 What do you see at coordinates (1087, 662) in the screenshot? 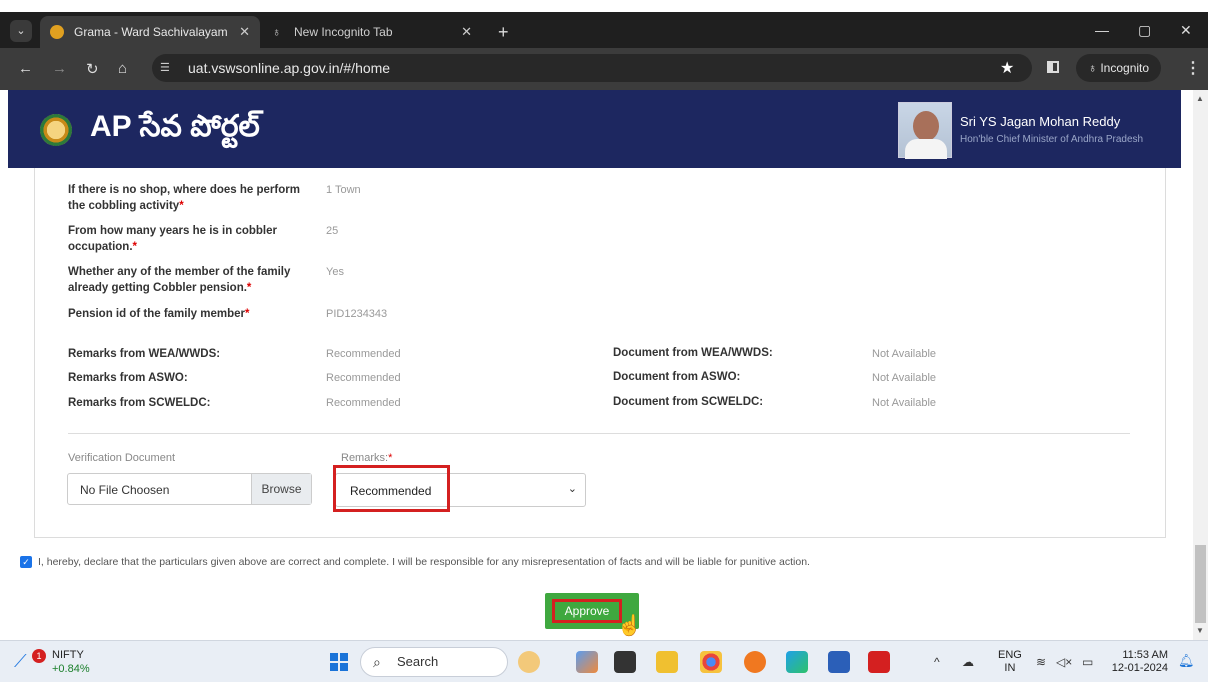
I see `battery-icon: ▭` at bounding box center [1087, 662].